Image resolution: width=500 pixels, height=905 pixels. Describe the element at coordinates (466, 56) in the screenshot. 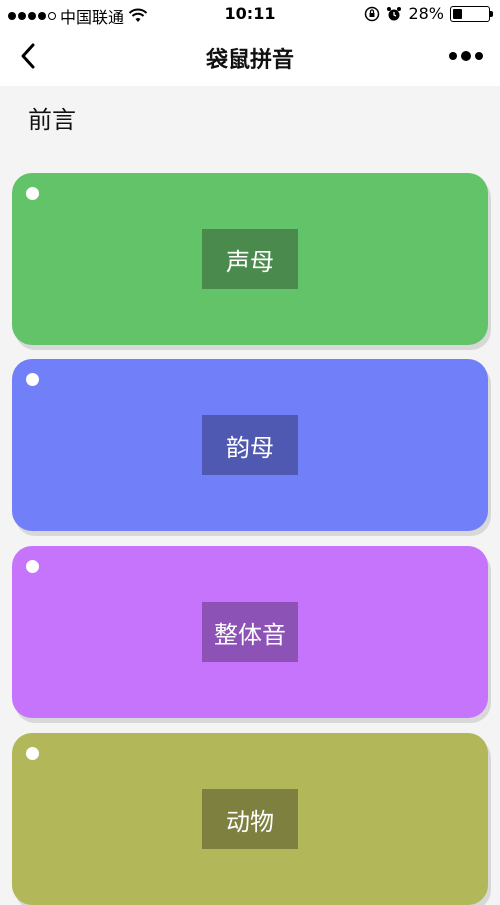

I see `more-button` at that location.